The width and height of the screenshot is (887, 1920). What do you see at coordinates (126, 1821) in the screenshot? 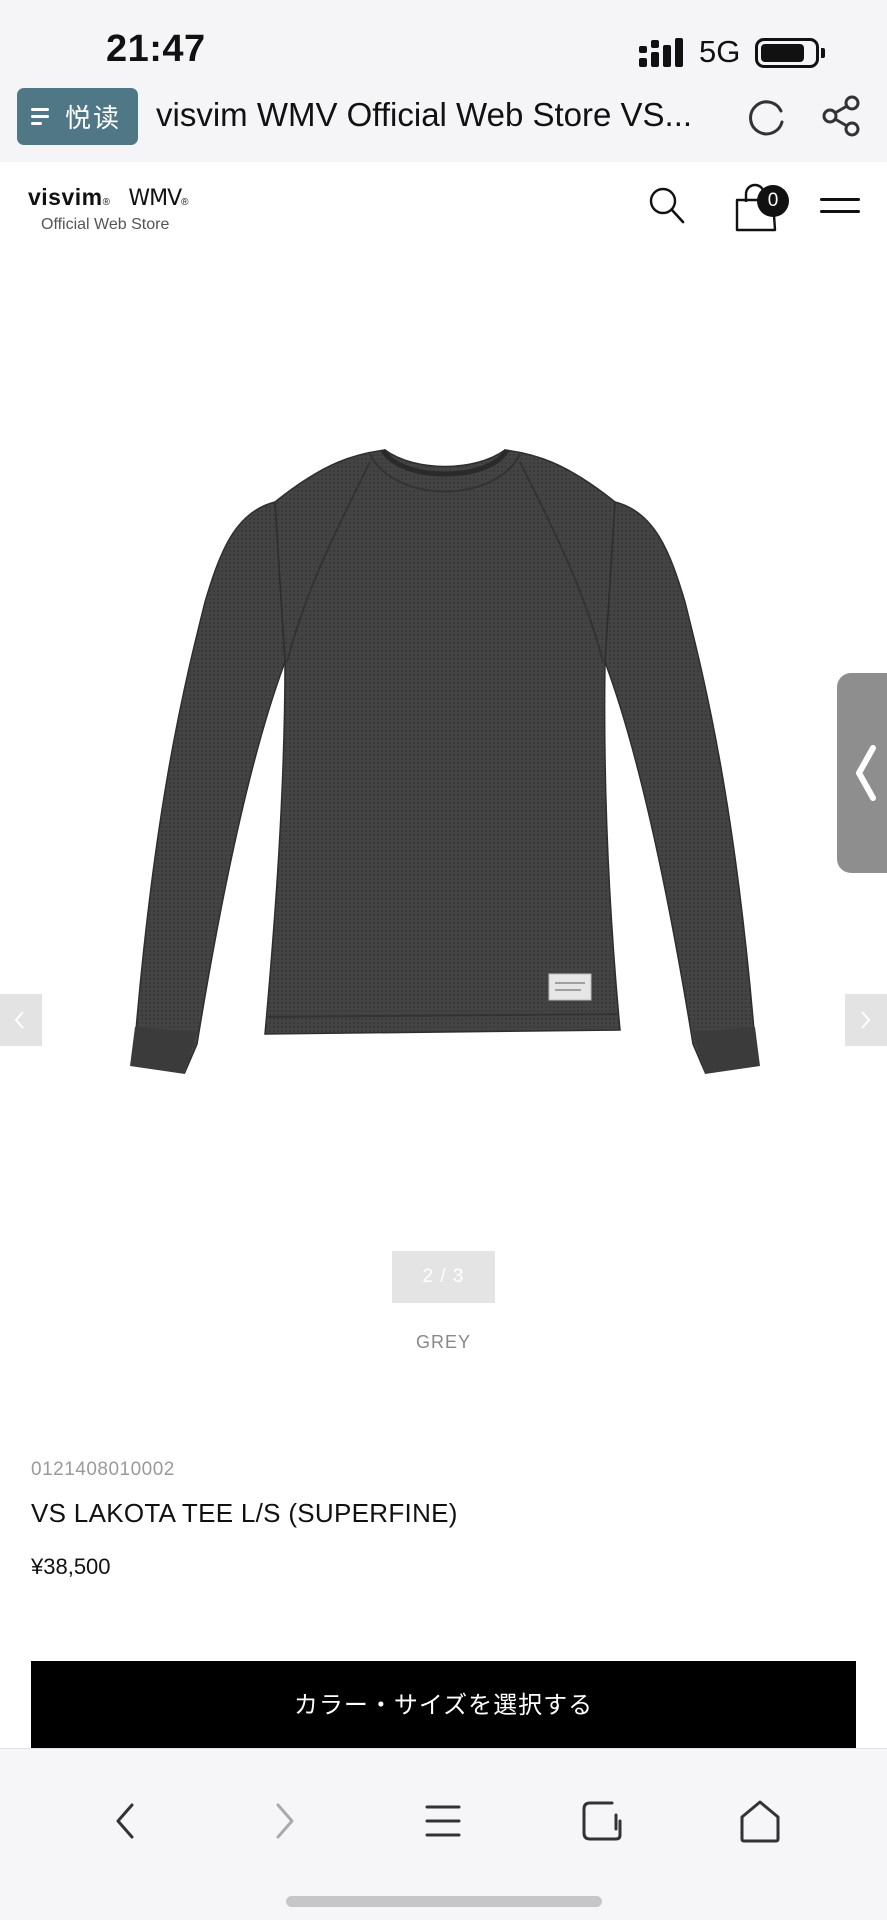
I see `back-icon` at bounding box center [126, 1821].